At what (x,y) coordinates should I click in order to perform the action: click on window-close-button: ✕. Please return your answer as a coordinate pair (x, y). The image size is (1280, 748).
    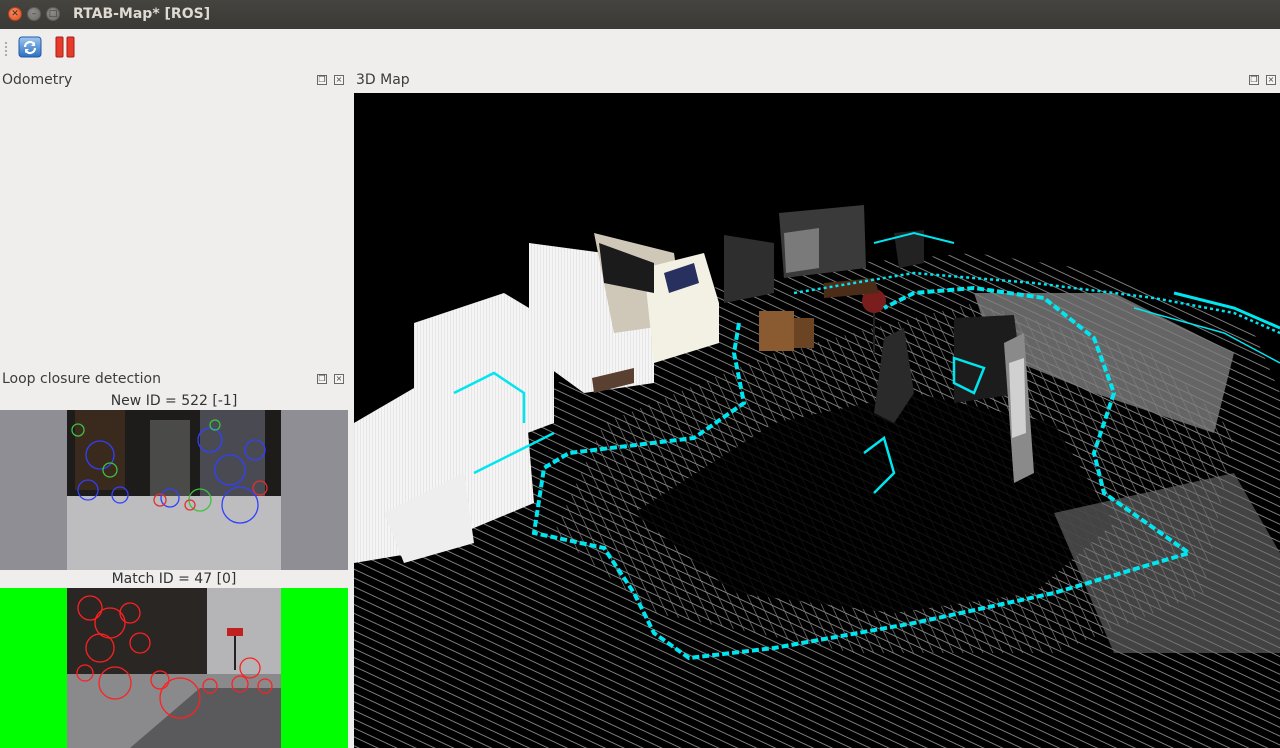
    Looking at the image, I should click on (15, 14).